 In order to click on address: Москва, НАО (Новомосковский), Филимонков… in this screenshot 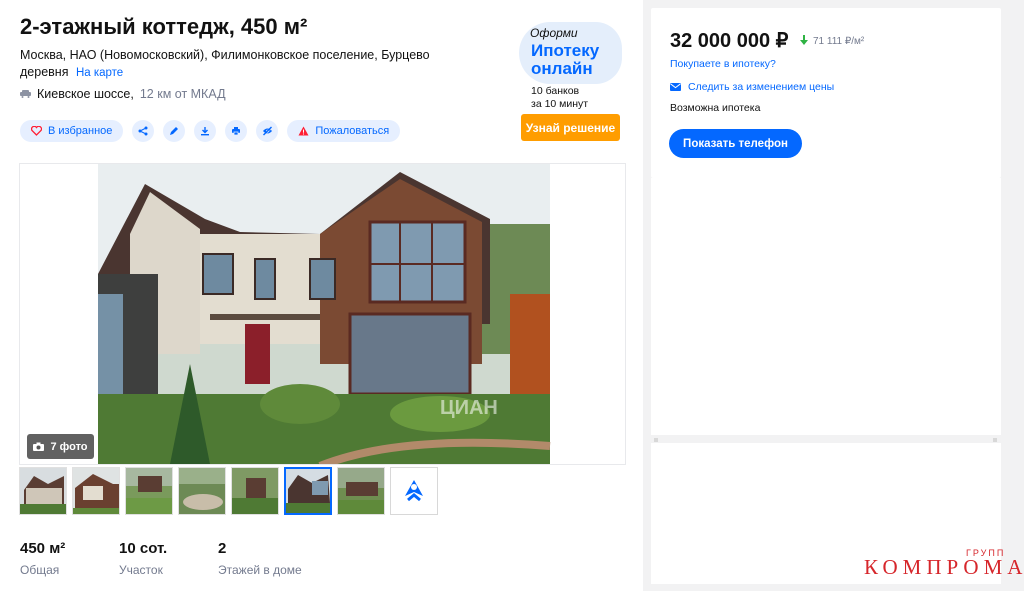, I will do `click(230, 64)`.